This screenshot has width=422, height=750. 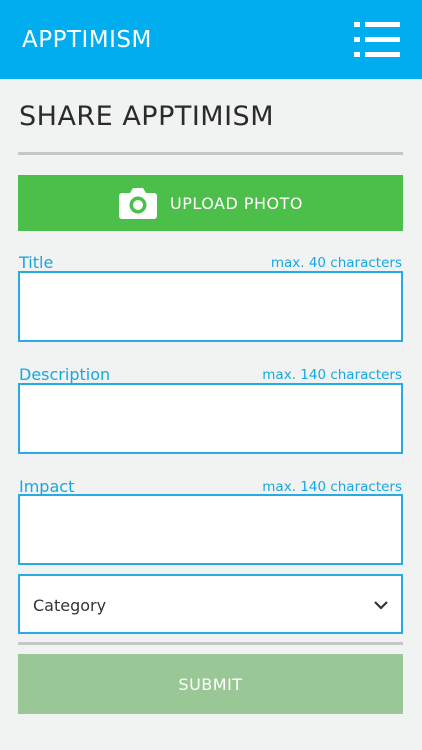 What do you see at coordinates (381, 605) in the screenshot?
I see `chevron-down-icon` at bounding box center [381, 605].